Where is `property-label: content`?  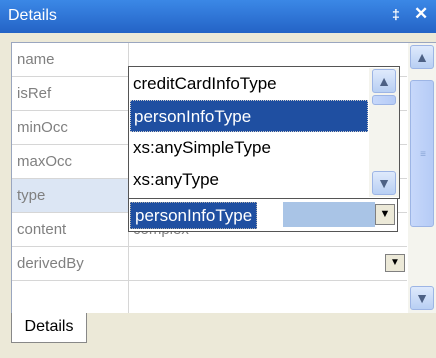
property-label: content is located at coordinates (70, 229).